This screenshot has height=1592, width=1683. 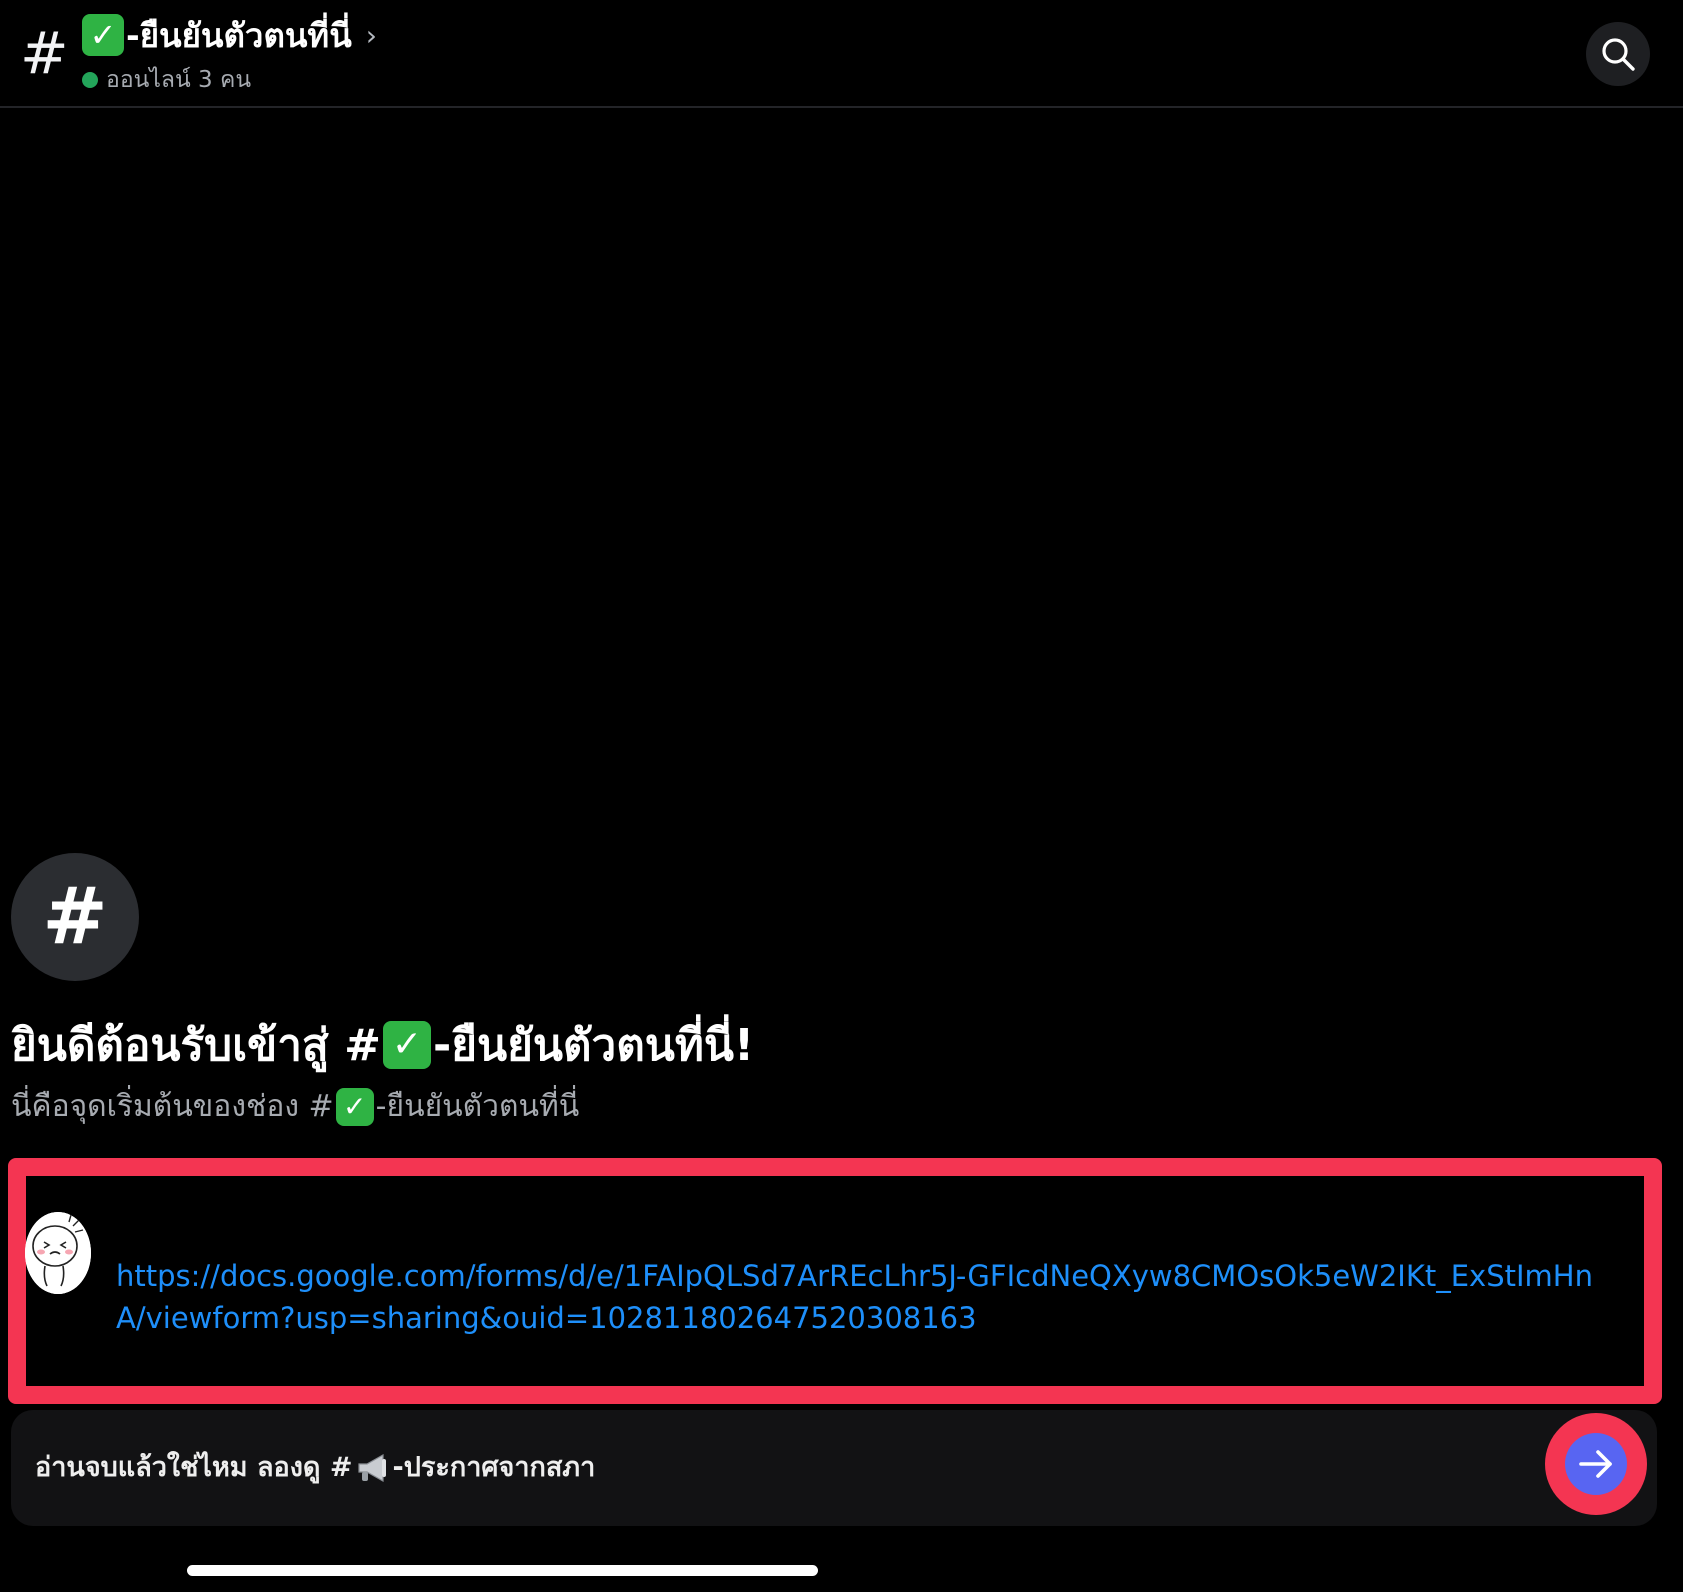 I want to click on go-to-channel-button, so click(x=1596, y=1464).